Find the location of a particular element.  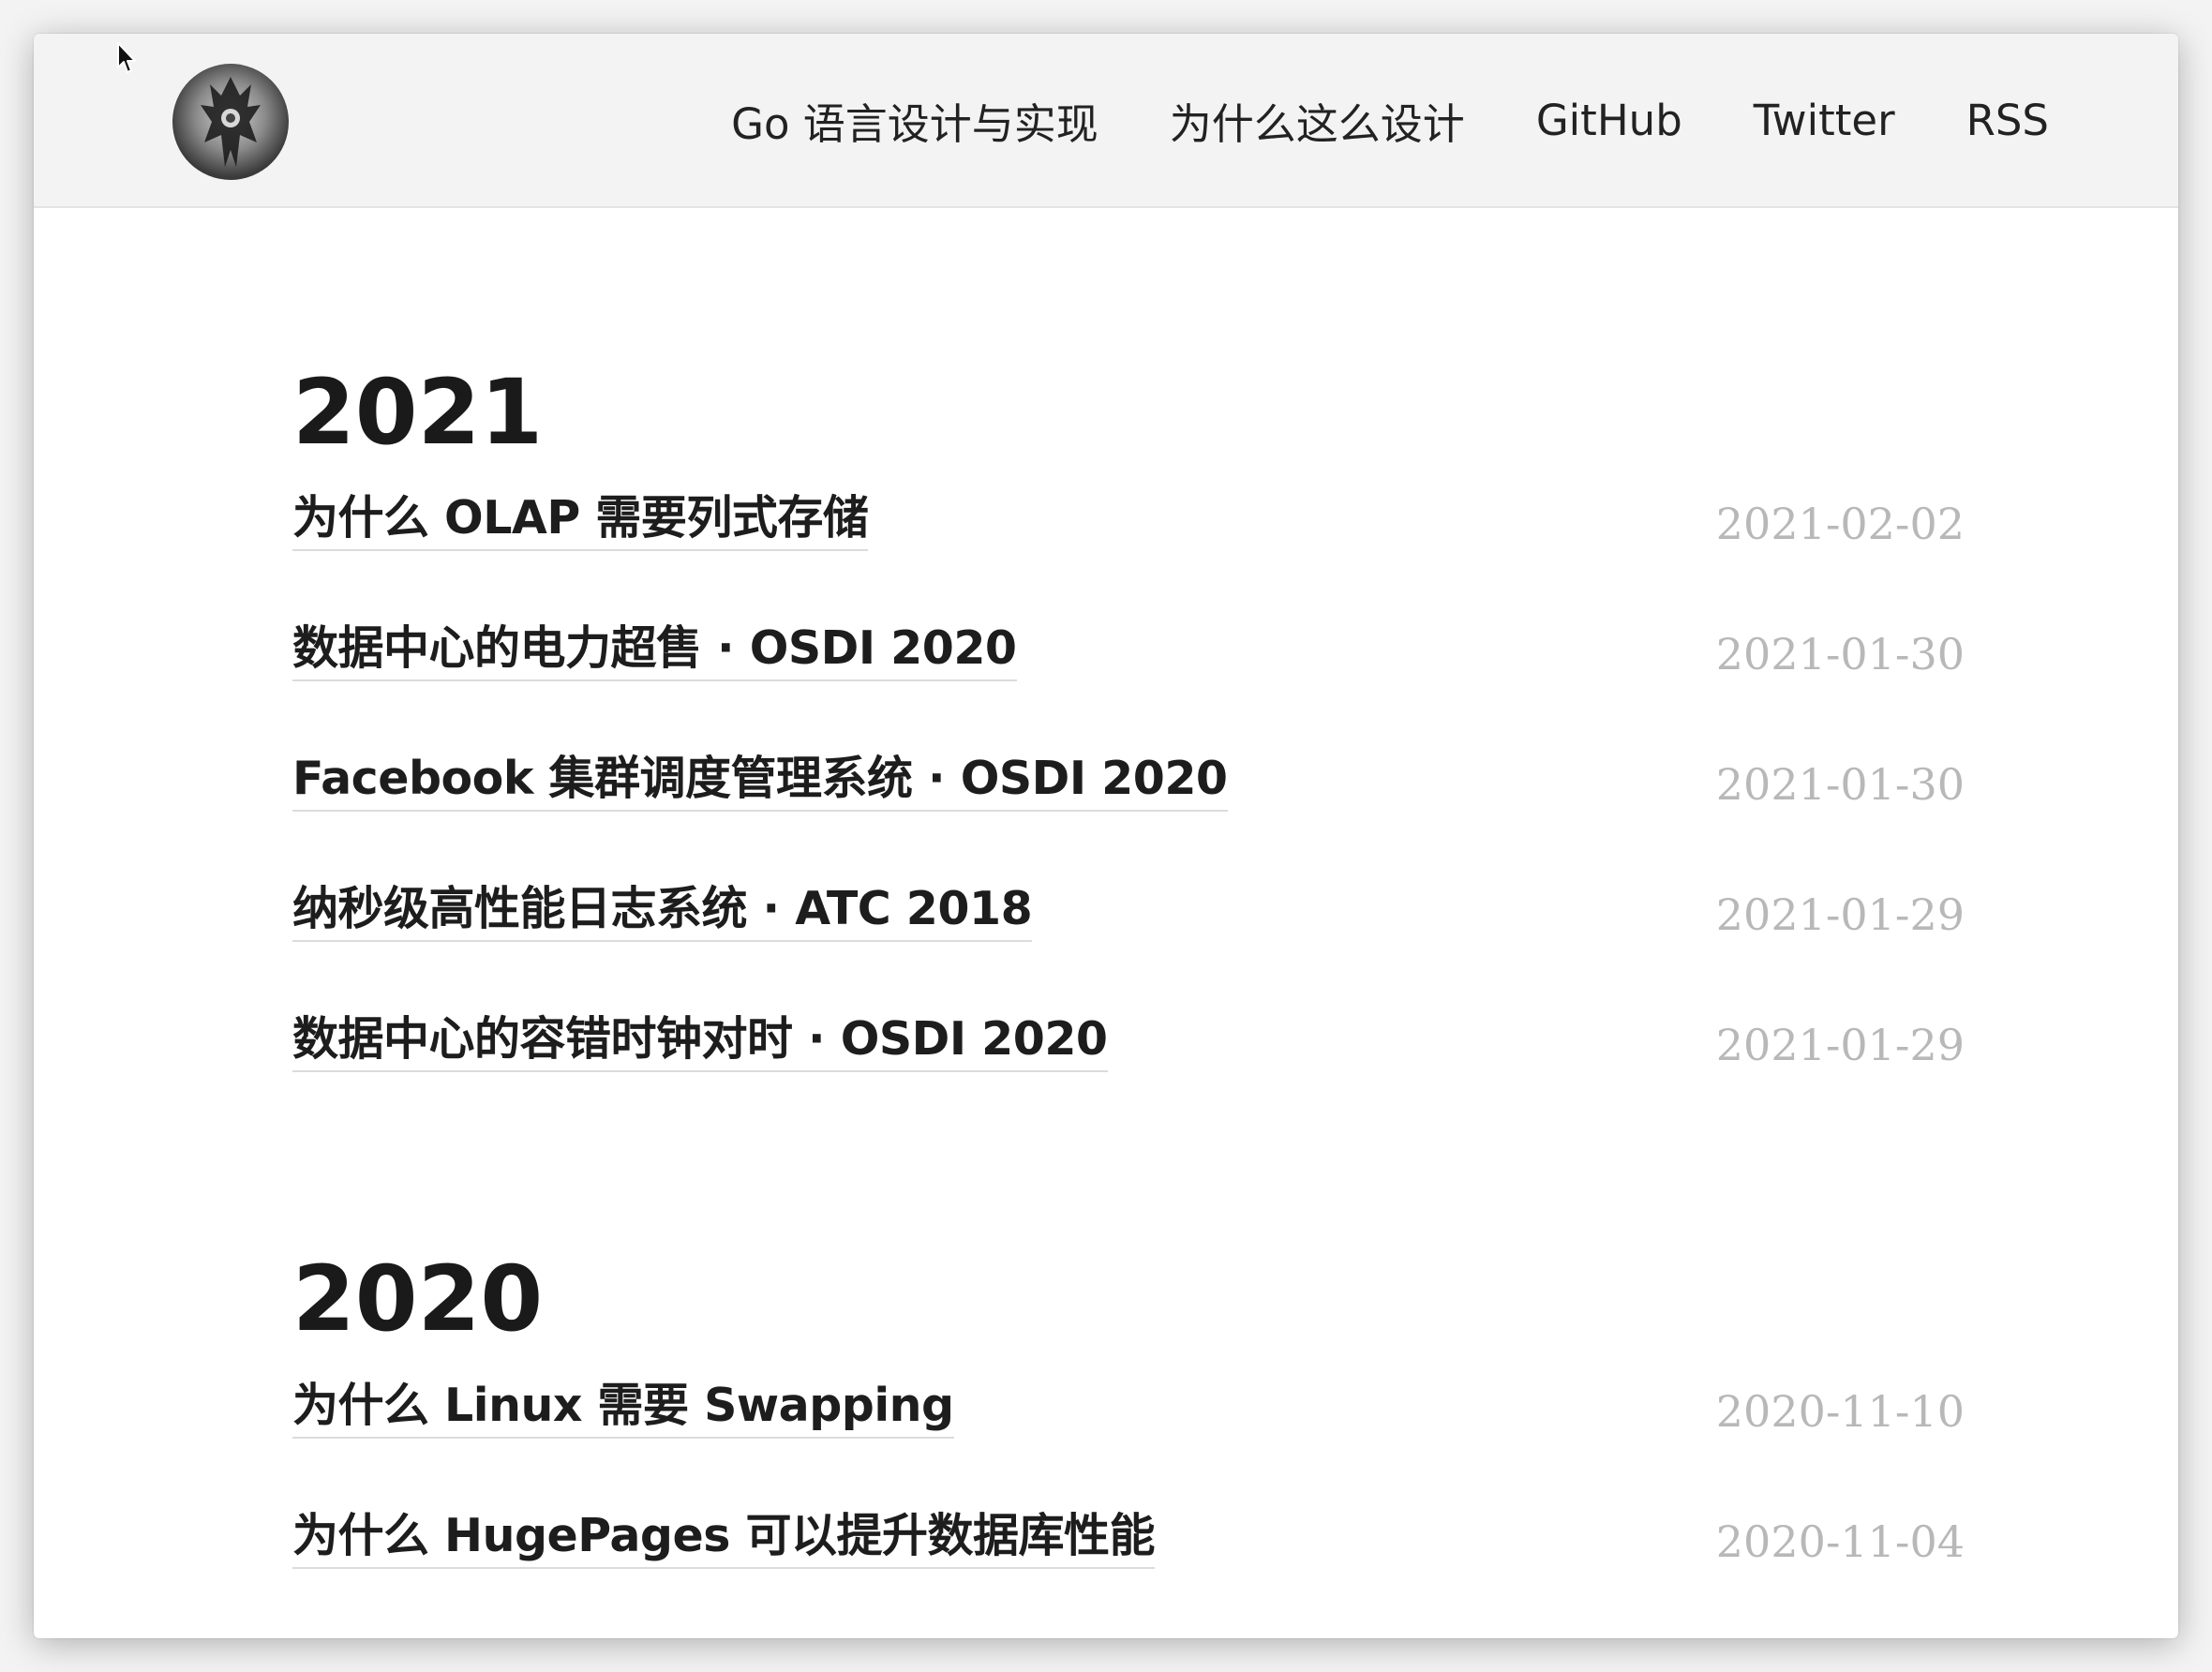

post-date: 2020-11-04 is located at coordinates (1840, 1541).